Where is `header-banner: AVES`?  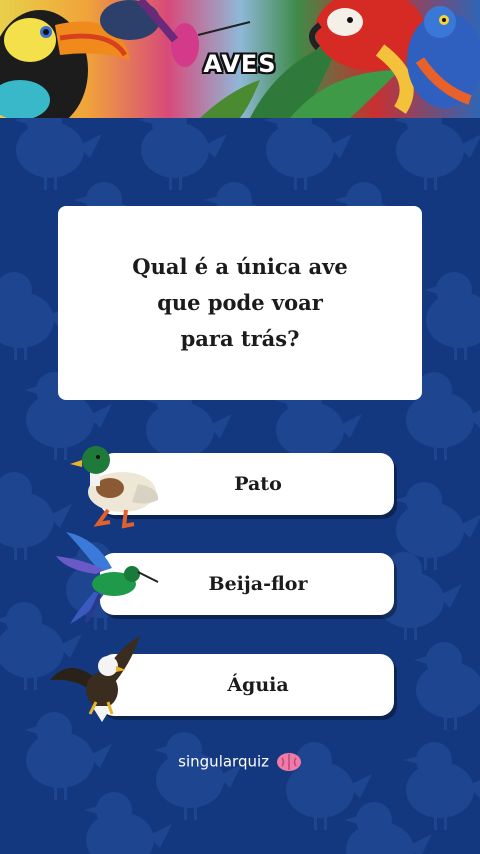
header-banner: AVES is located at coordinates (240, 59).